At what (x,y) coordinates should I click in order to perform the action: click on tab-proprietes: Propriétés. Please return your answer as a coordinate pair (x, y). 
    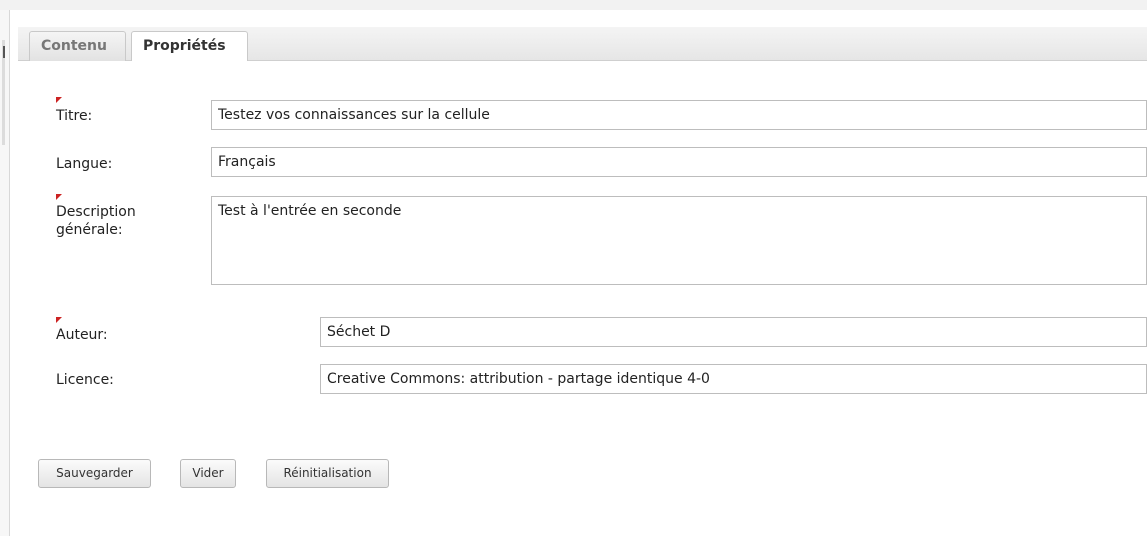
    Looking at the image, I should click on (189, 46).